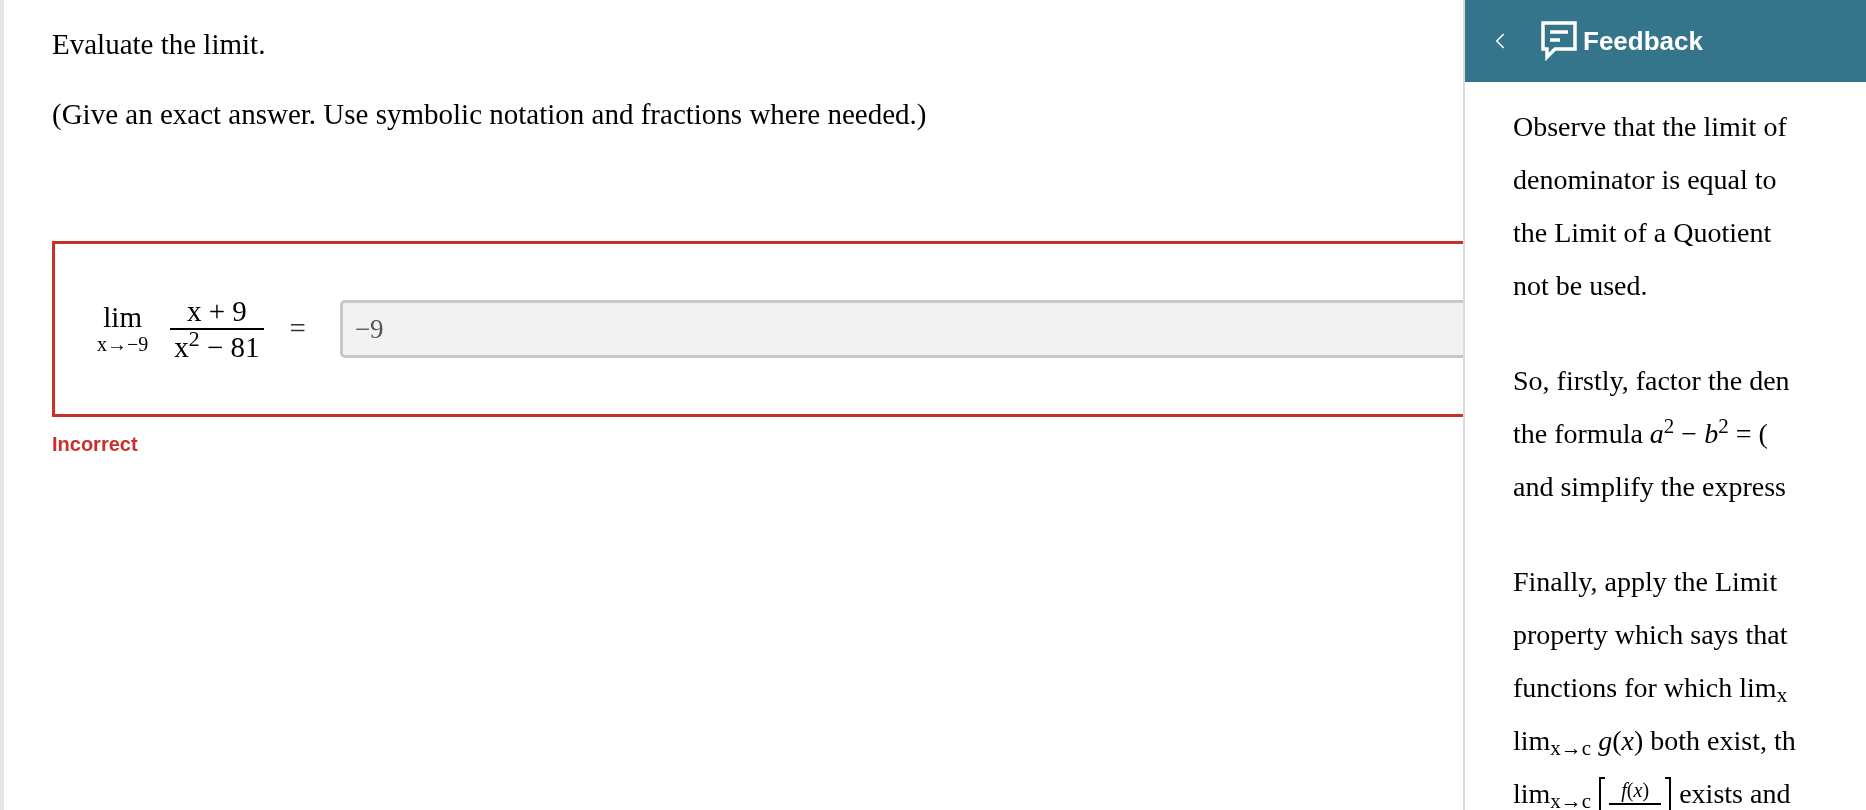 The image size is (1866, 810). Describe the element at coordinates (1651, 690) in the screenshot. I see `feedback-text-line: functions for which lim$_{x}$` at that location.